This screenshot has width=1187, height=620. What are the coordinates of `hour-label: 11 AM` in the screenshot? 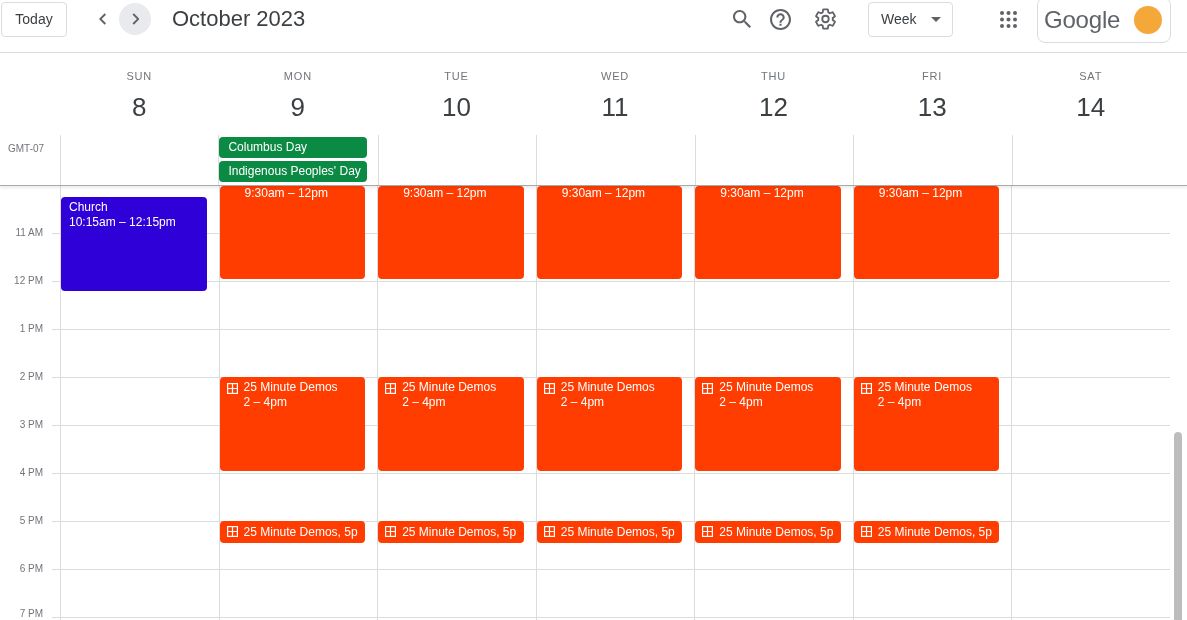 It's located at (29, 233).